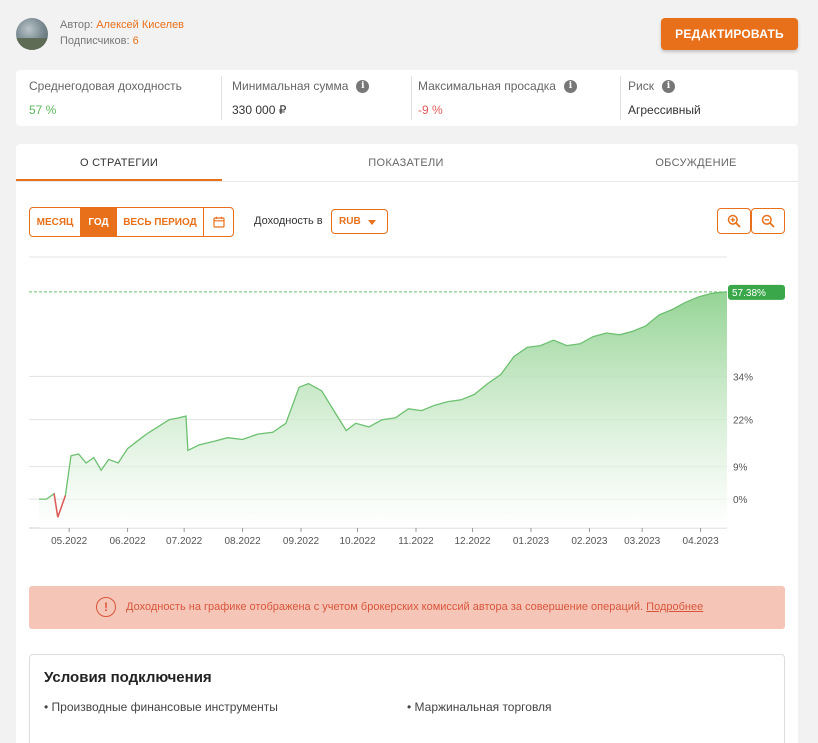 The image size is (818, 743). I want to click on x-tick-label: 08.2022, so click(242, 541).